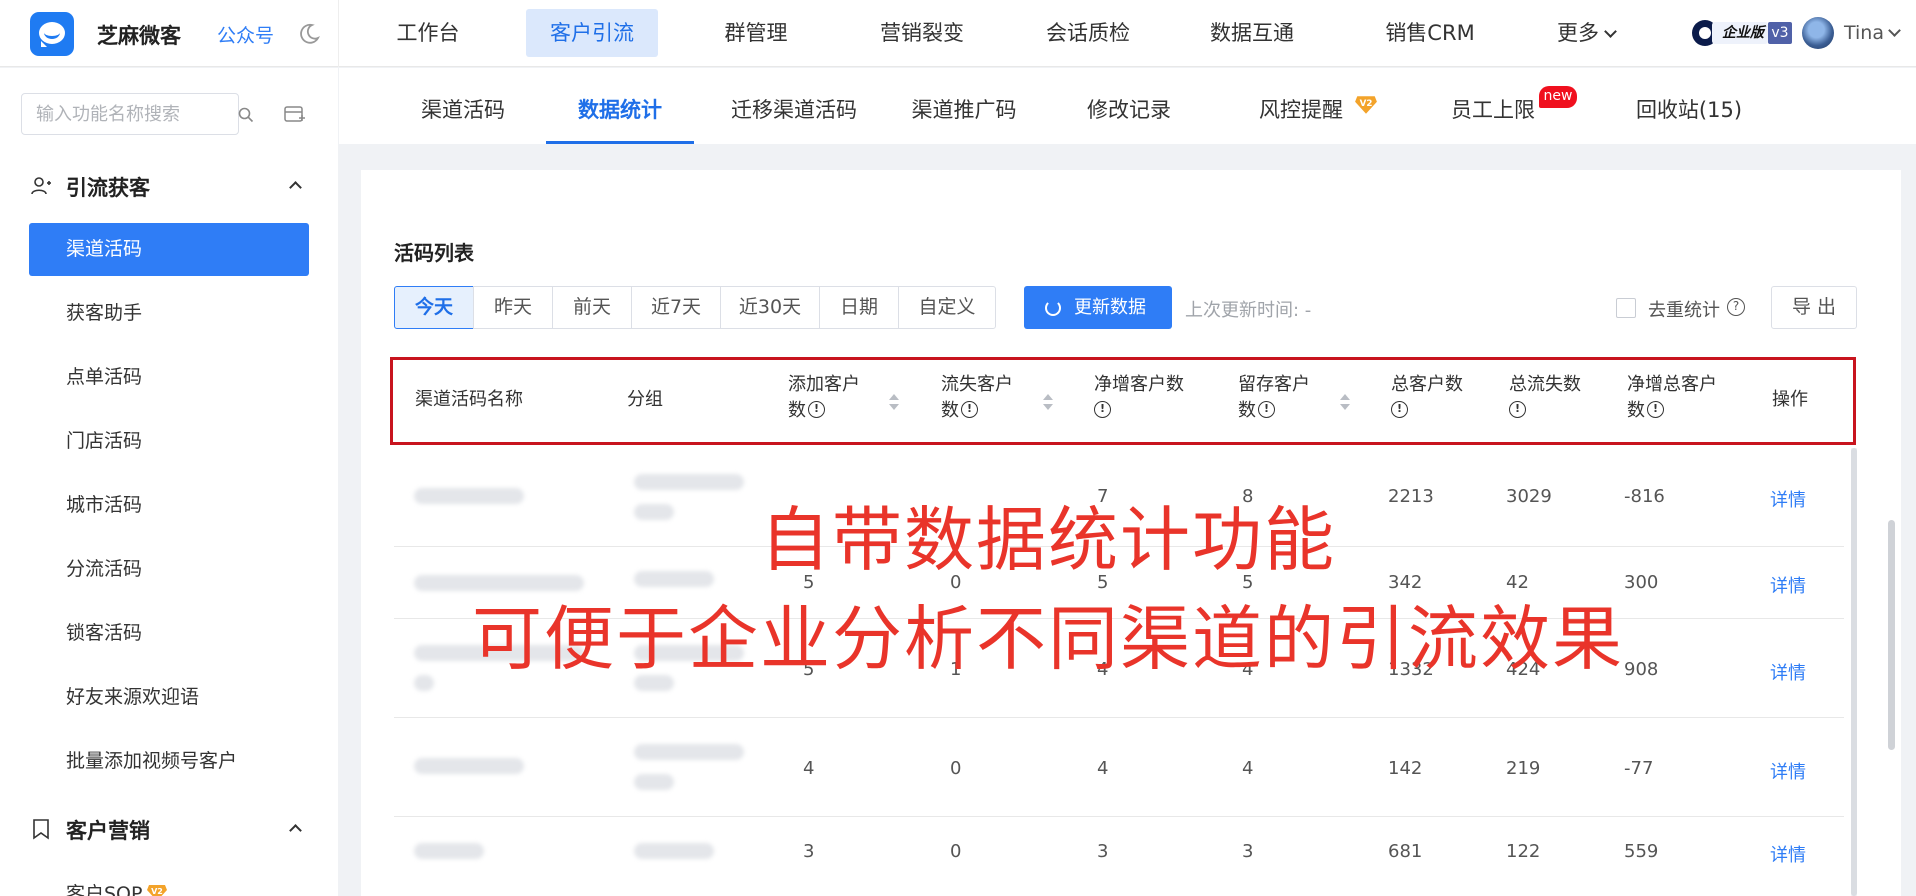  What do you see at coordinates (309, 34) in the screenshot?
I see `dark-mode-moon-icon` at bounding box center [309, 34].